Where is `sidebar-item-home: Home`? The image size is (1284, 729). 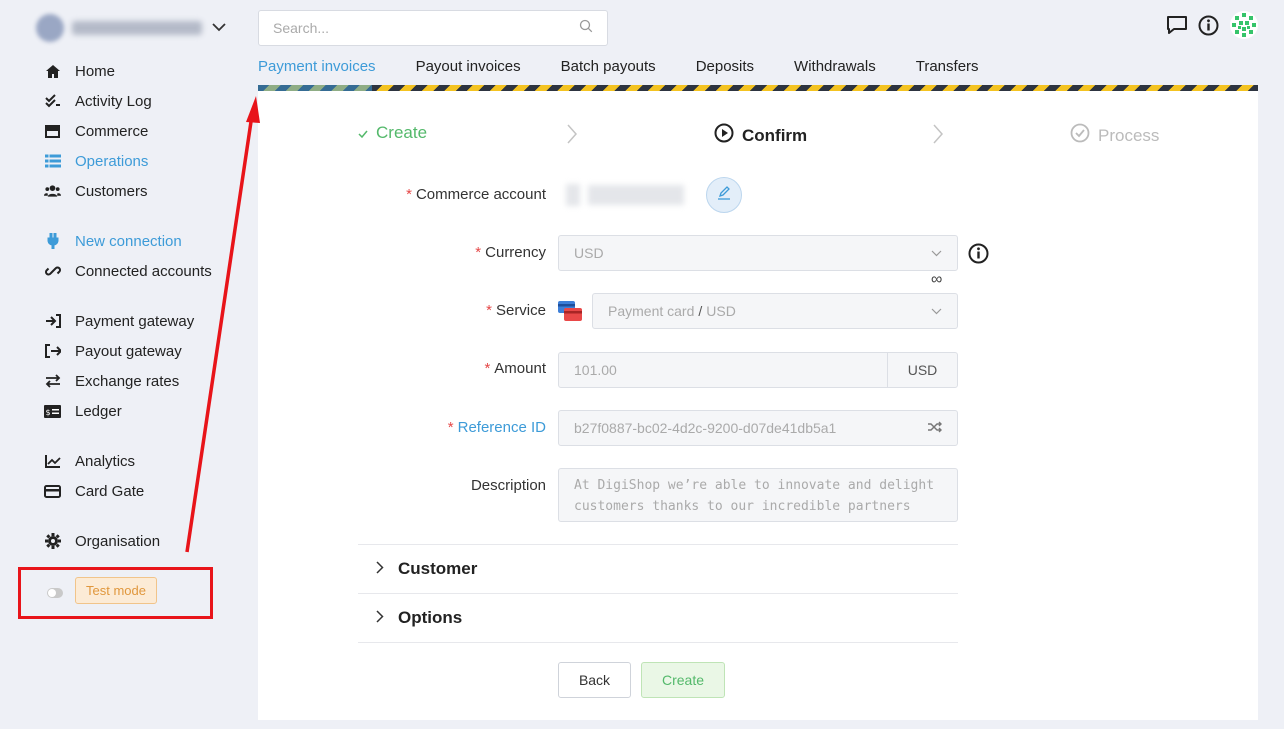 sidebar-item-home: Home is located at coordinates (79, 71).